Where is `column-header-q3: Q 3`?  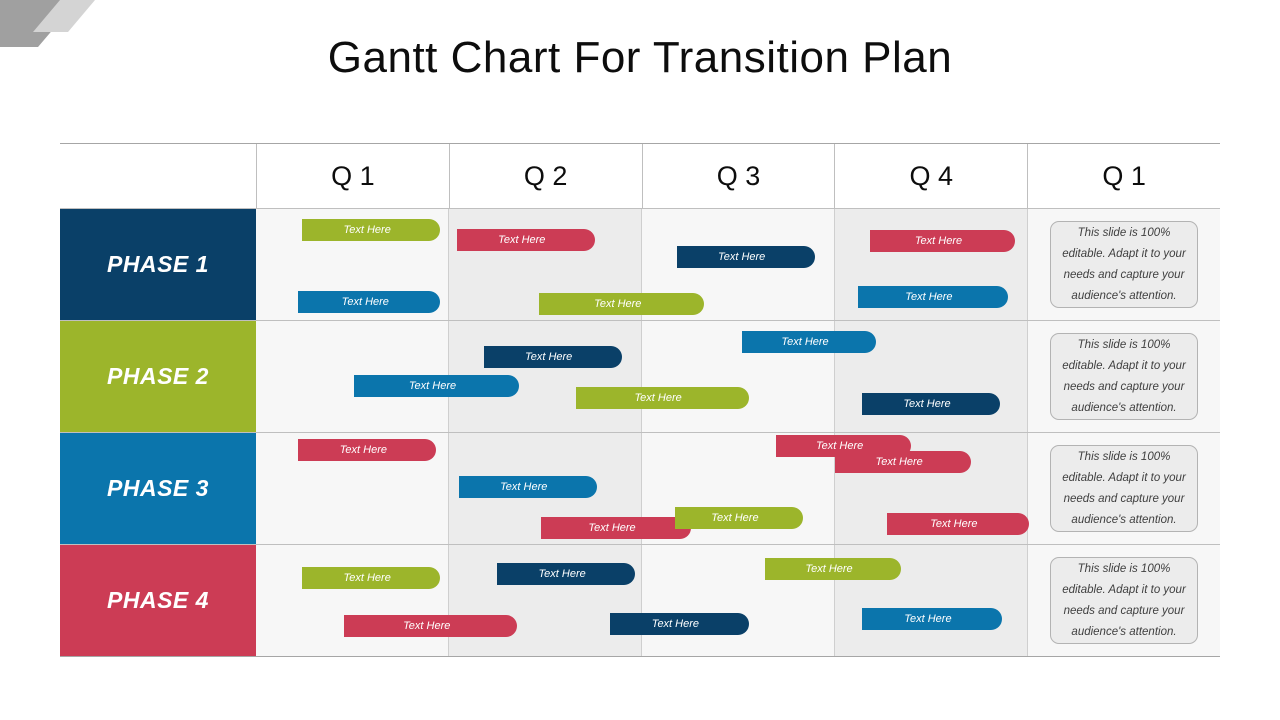 column-header-q3: Q 3 is located at coordinates (739, 176).